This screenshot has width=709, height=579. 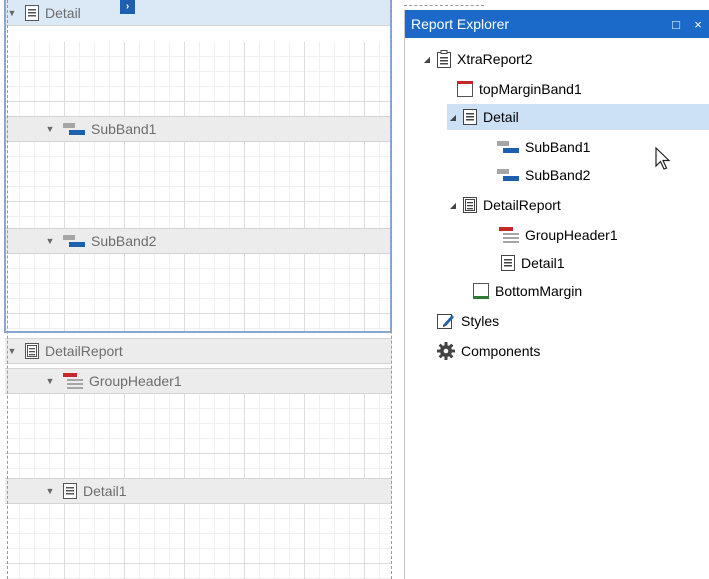 I want to click on tree-item-xtrareport2: ◢ XtraReport2, so click(x=476, y=59).